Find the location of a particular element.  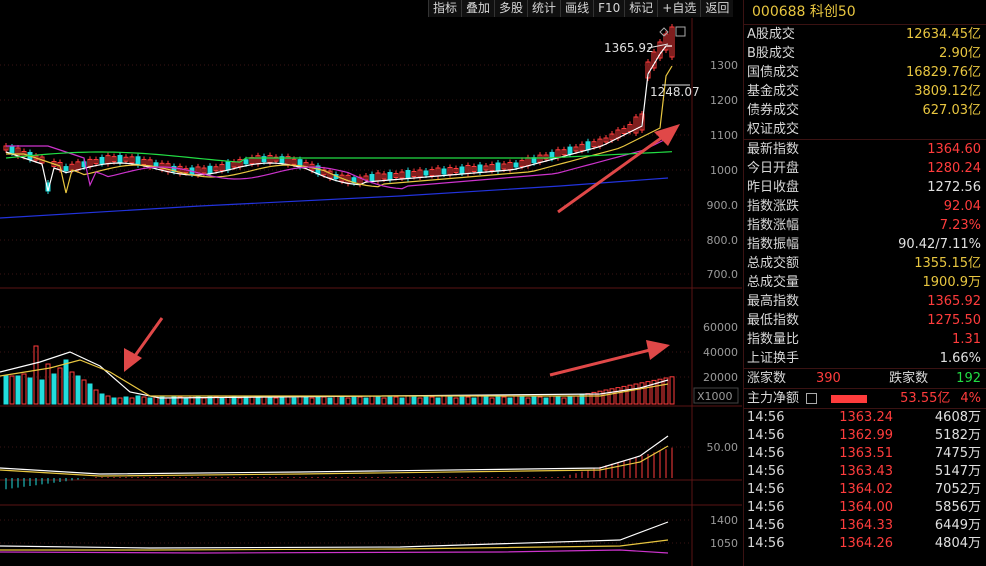

tick-vol: 4608万 is located at coordinates (957, 417).